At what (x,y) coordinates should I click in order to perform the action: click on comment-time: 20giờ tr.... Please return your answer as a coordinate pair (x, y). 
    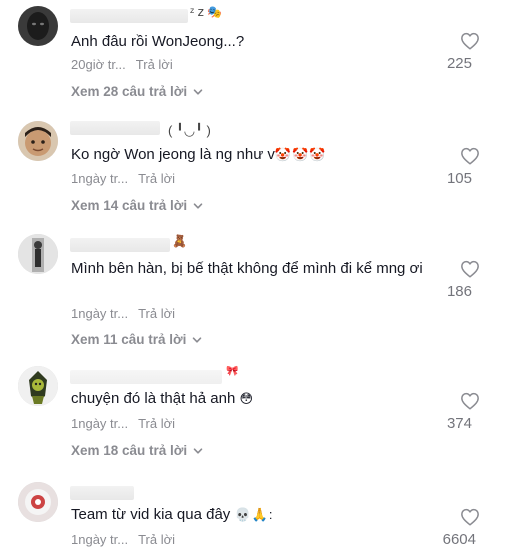
    Looking at the image, I should click on (98, 64).